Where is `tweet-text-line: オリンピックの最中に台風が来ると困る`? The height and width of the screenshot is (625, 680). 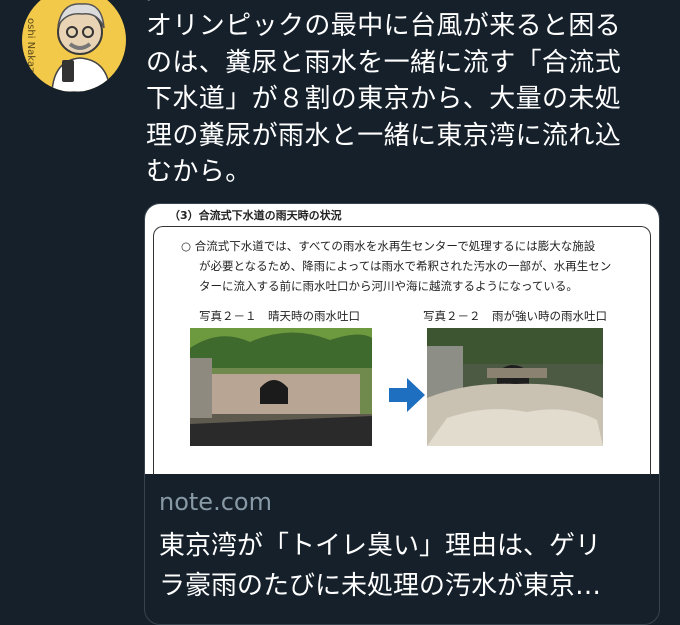 tweet-text-line: オリンピックの最中に台風が来ると困る is located at coordinates (384, 26).